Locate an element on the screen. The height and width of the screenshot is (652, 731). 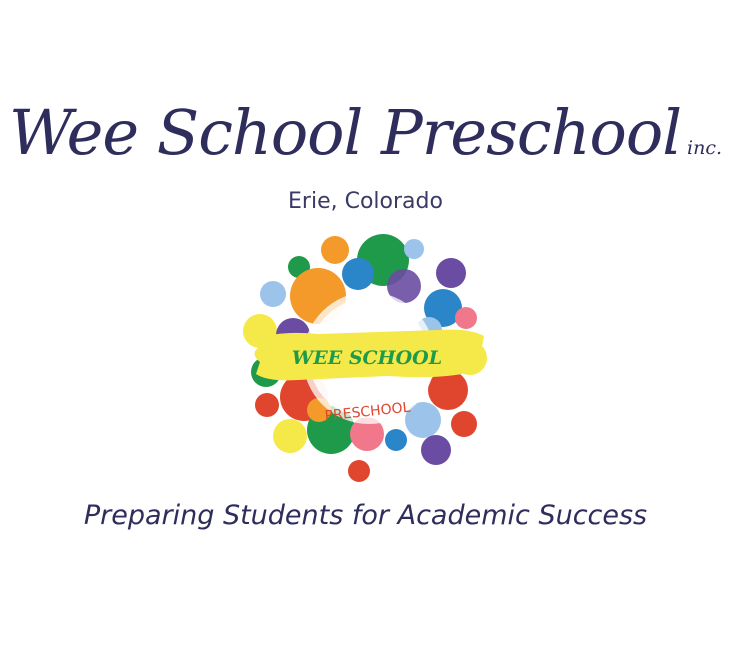
location: Erie, Colorado is located at coordinates (365, 201).